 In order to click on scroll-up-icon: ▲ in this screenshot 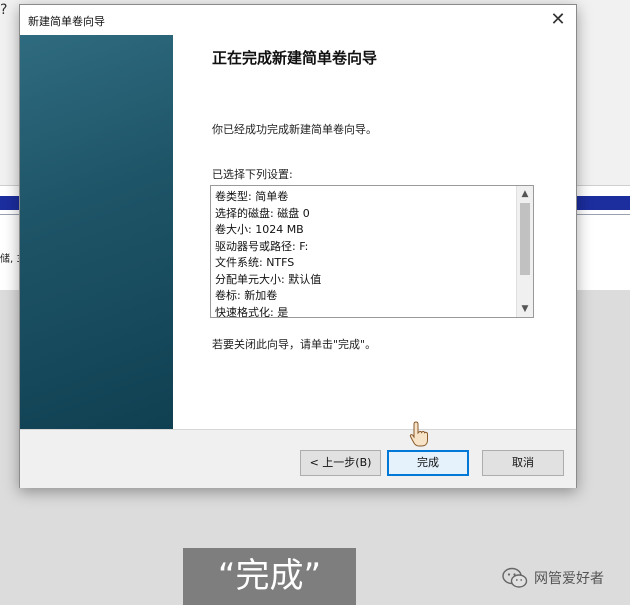, I will do `click(525, 194)`.